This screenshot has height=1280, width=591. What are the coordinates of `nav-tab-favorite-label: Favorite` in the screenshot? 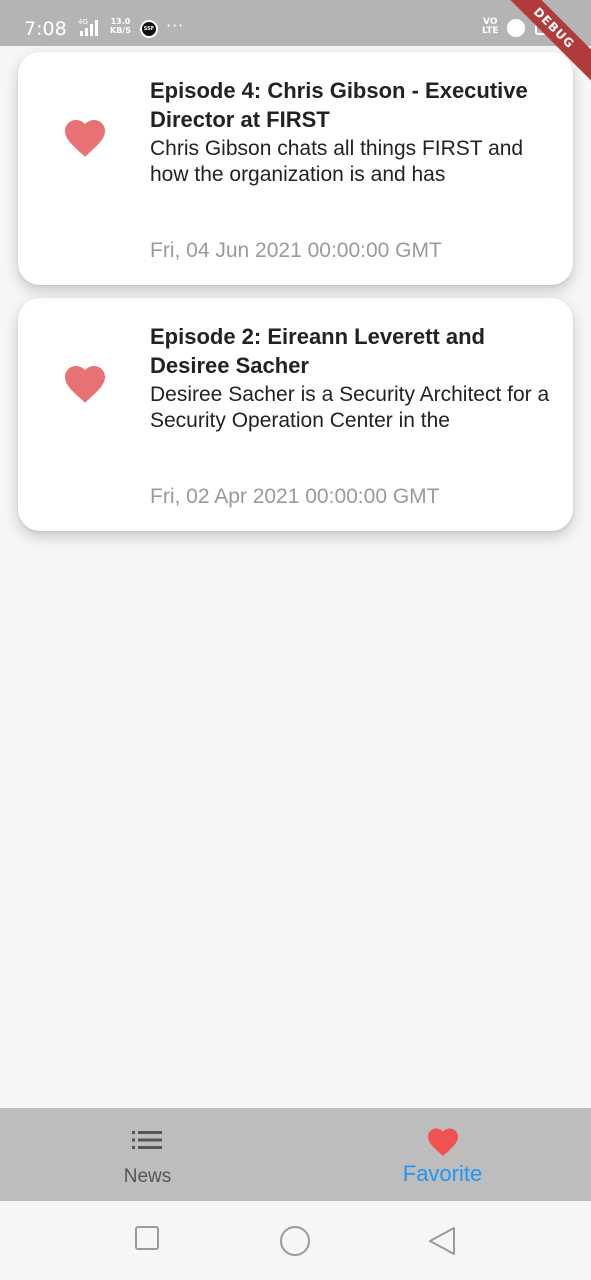 It's located at (442, 1173).